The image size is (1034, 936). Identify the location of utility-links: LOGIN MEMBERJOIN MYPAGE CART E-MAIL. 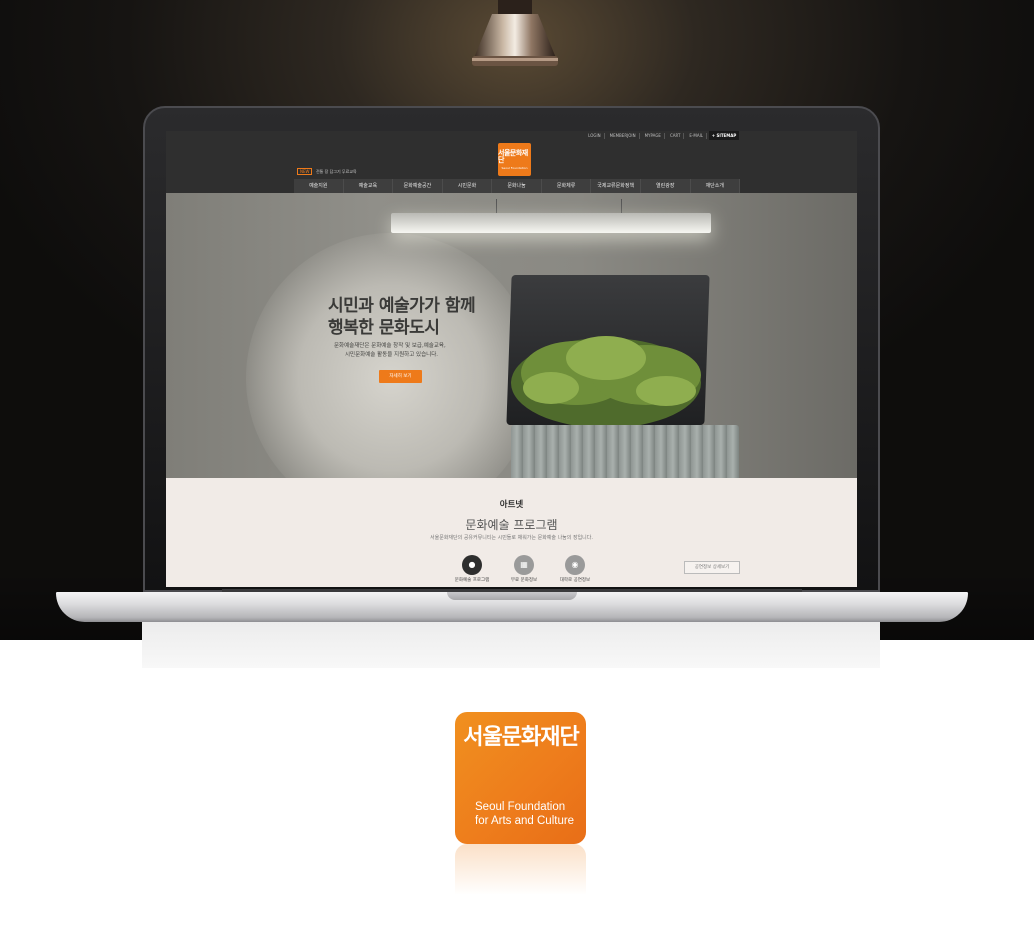
(646, 136).